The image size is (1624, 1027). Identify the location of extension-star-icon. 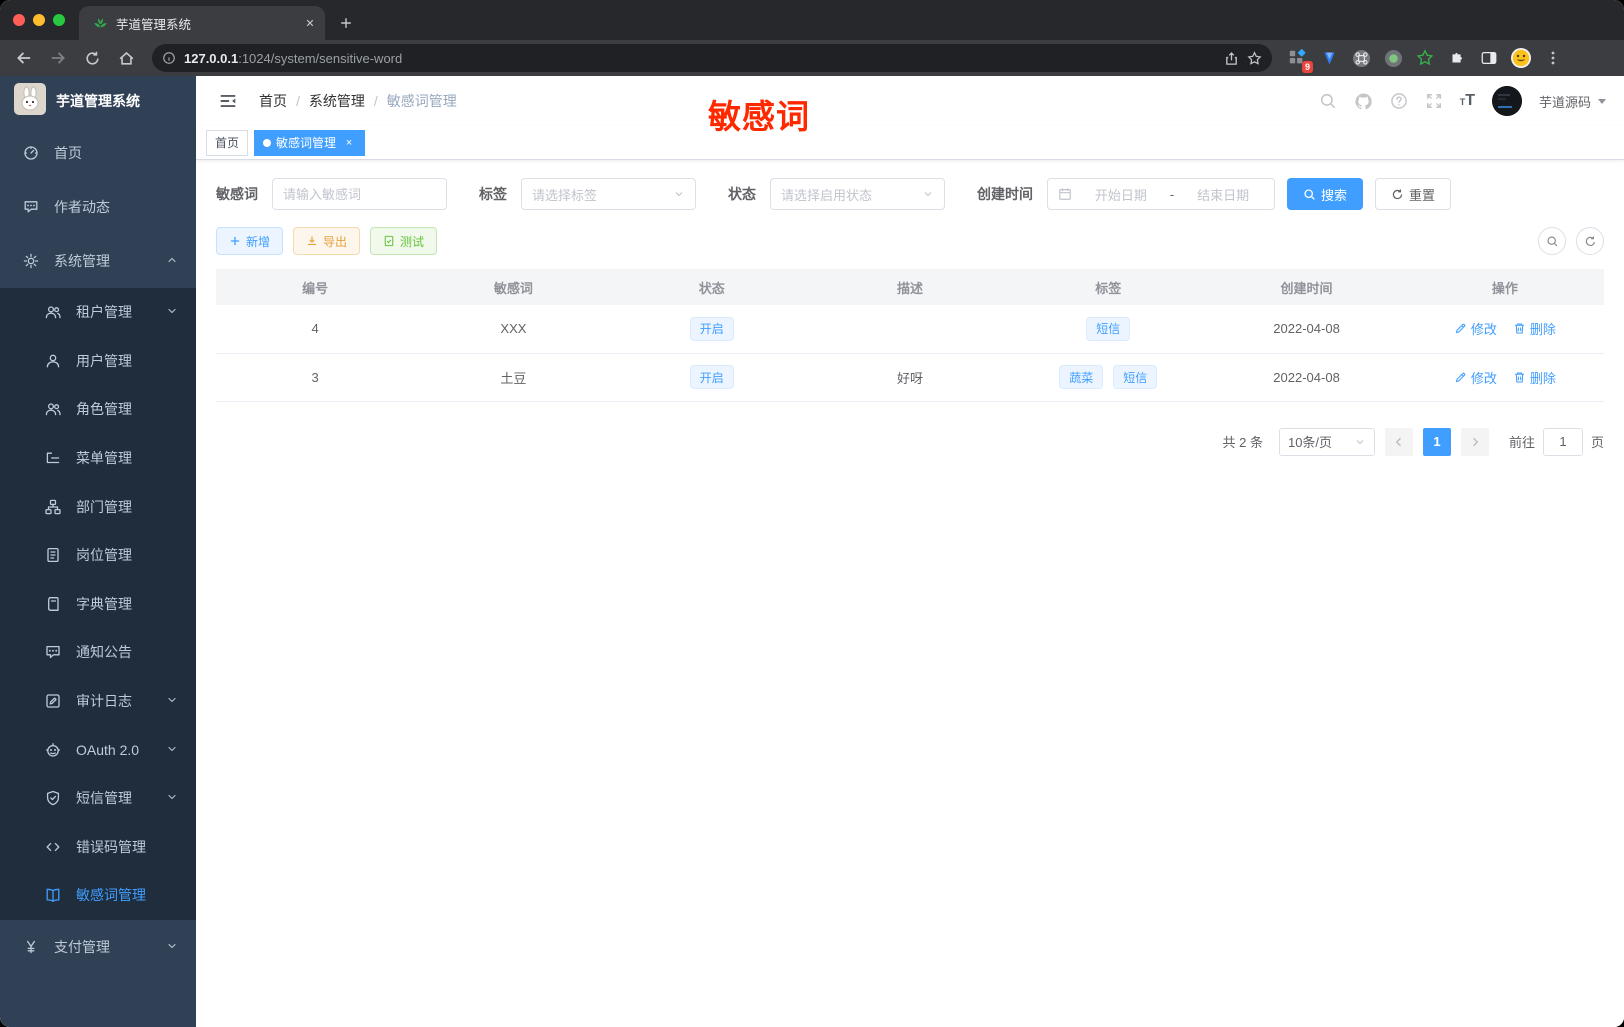
(1425, 58).